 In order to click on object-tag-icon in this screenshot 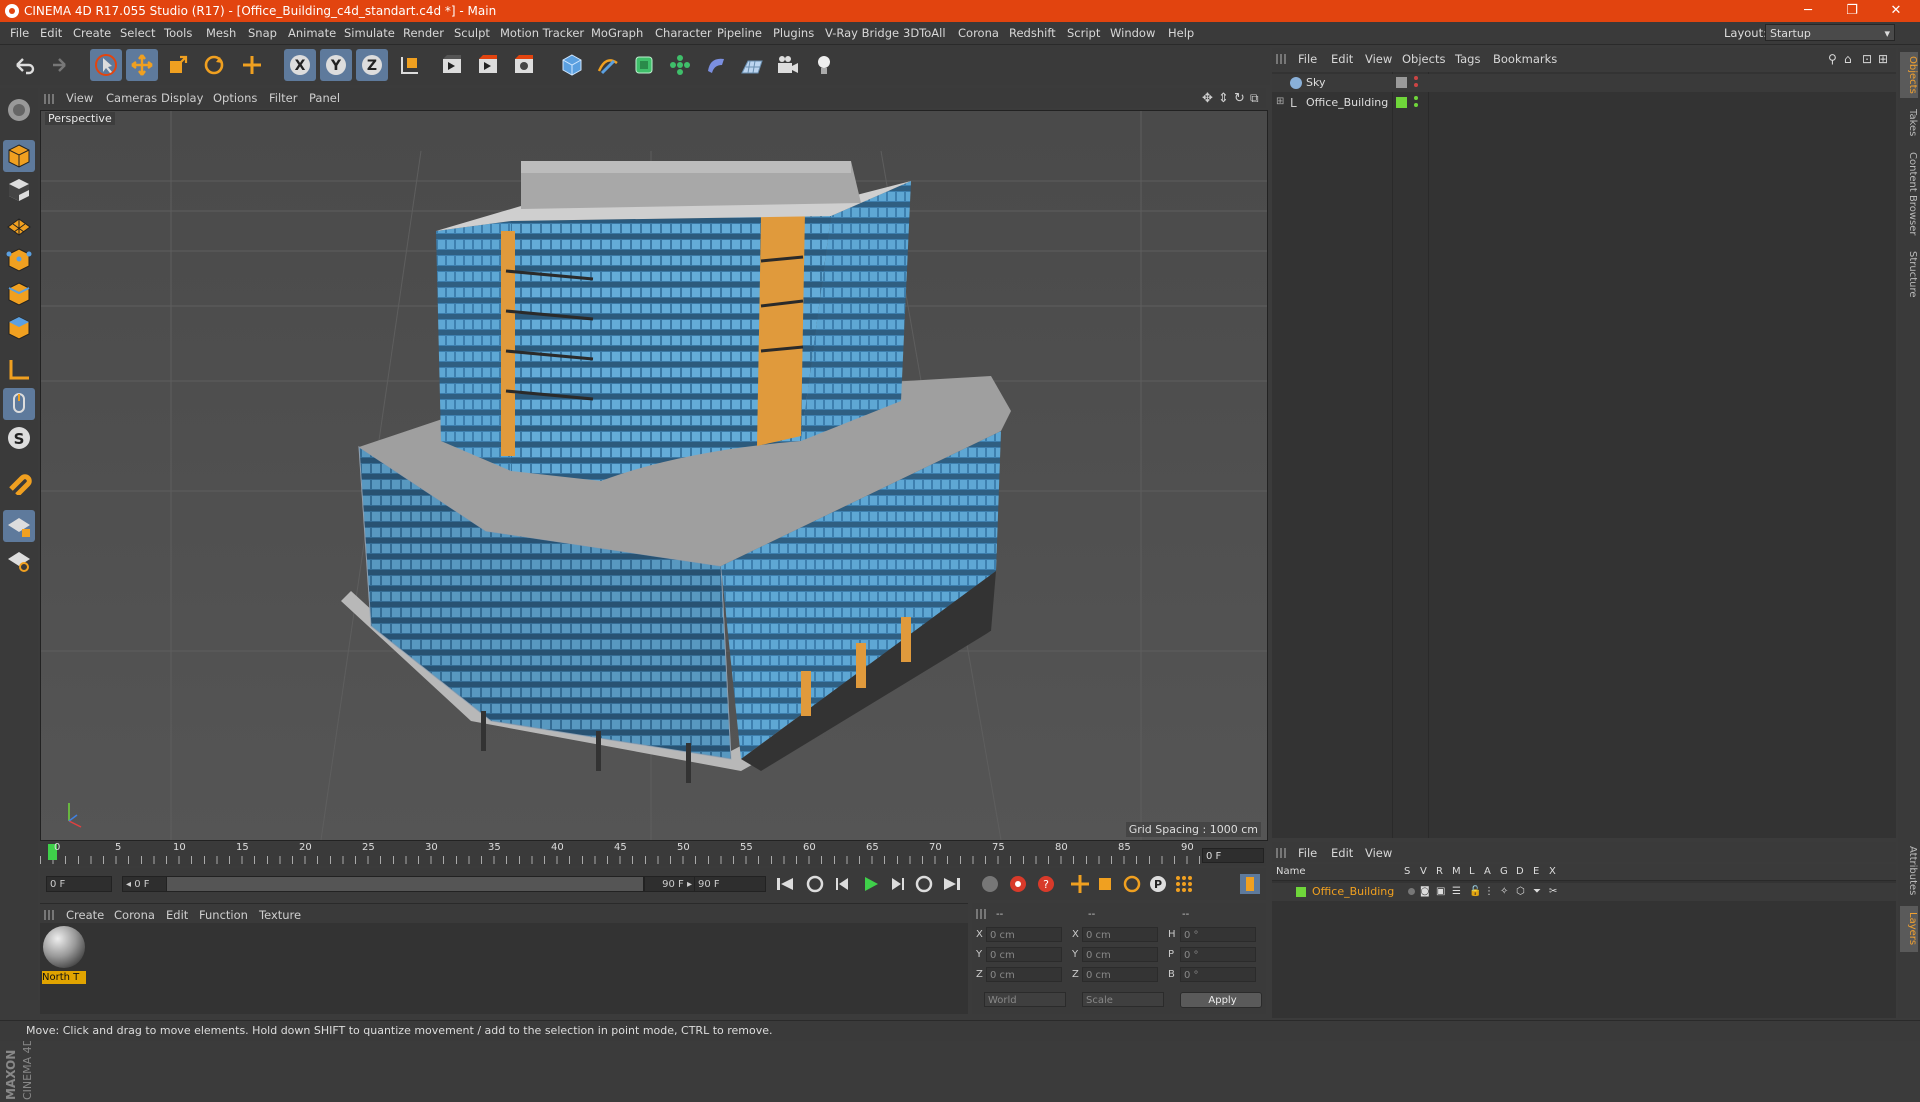, I will do `click(1401, 82)`.